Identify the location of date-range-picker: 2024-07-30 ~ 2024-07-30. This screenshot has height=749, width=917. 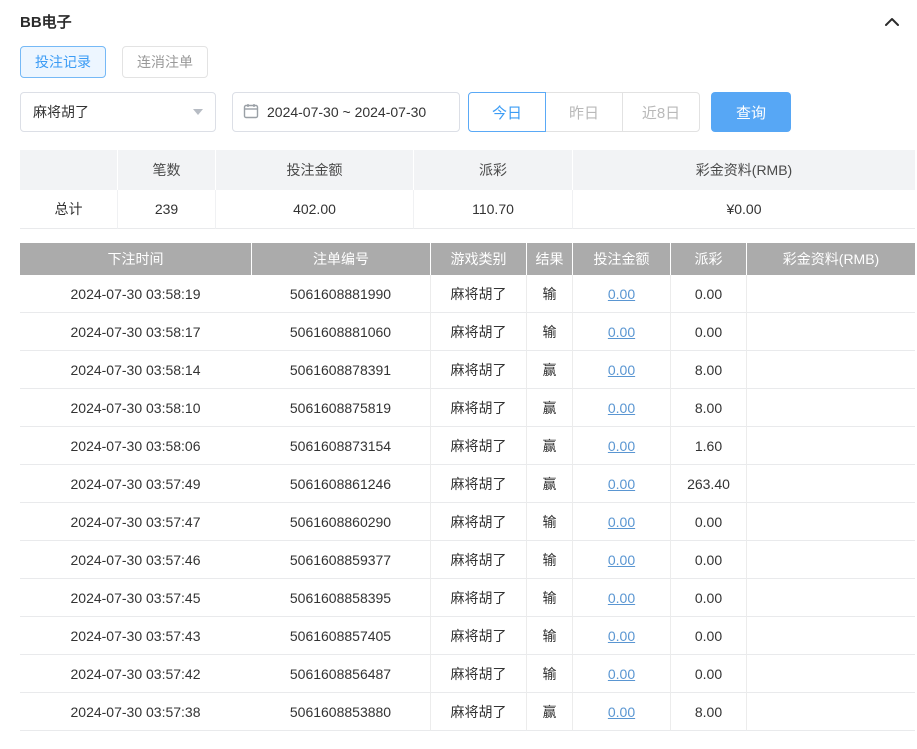
(346, 112).